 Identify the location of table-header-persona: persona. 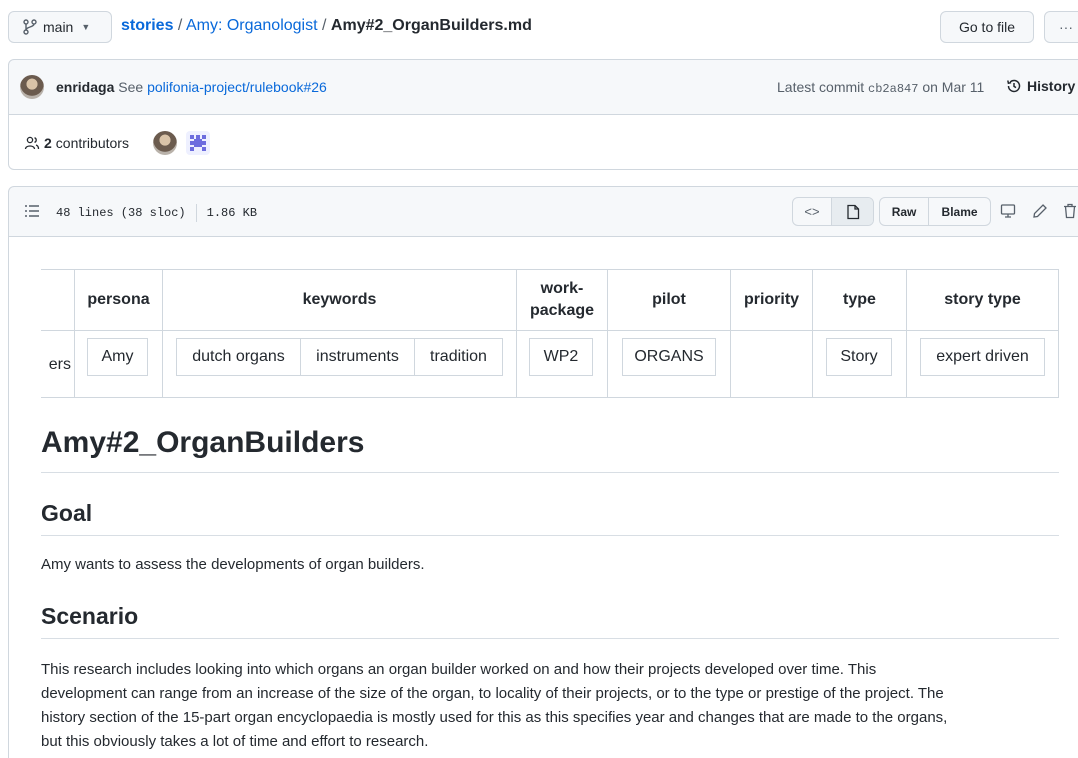
(118, 299).